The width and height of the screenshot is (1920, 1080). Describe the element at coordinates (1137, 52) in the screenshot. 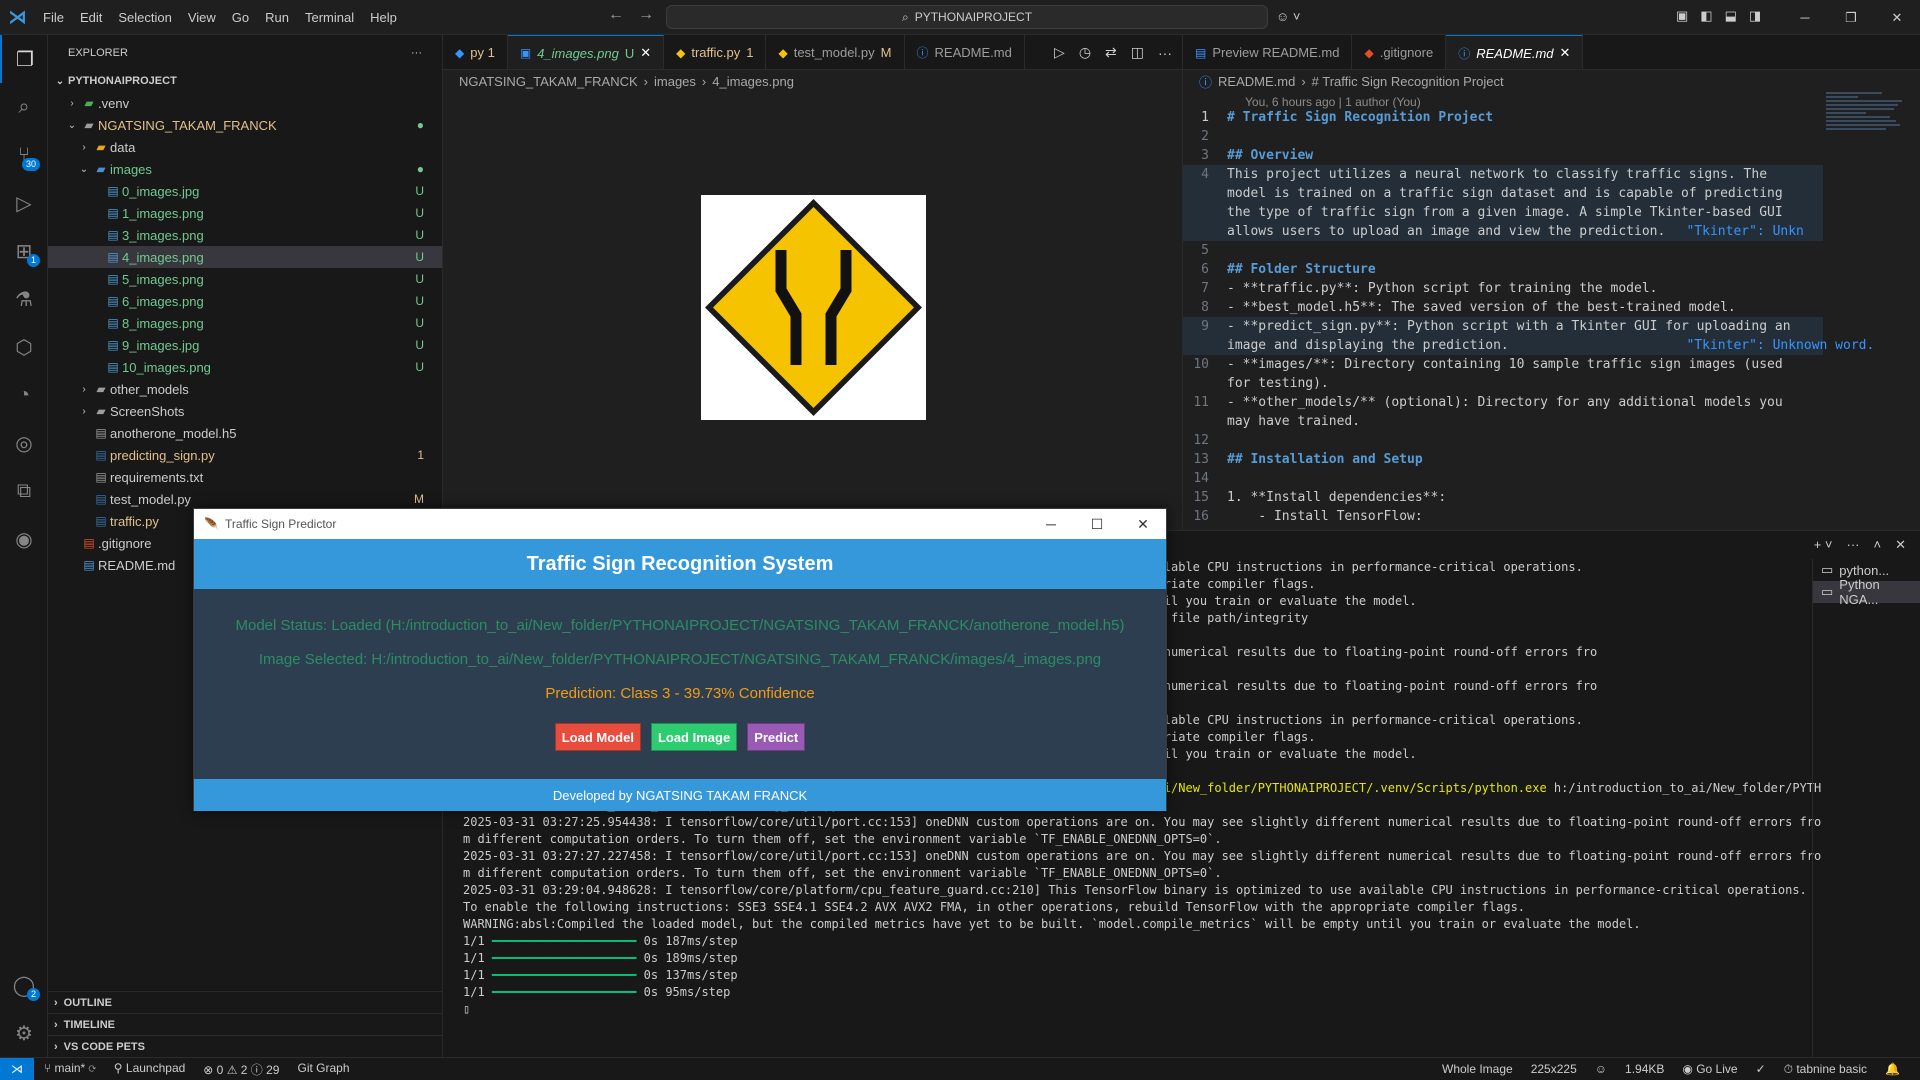

I see `split-editor-icon: ◫` at that location.